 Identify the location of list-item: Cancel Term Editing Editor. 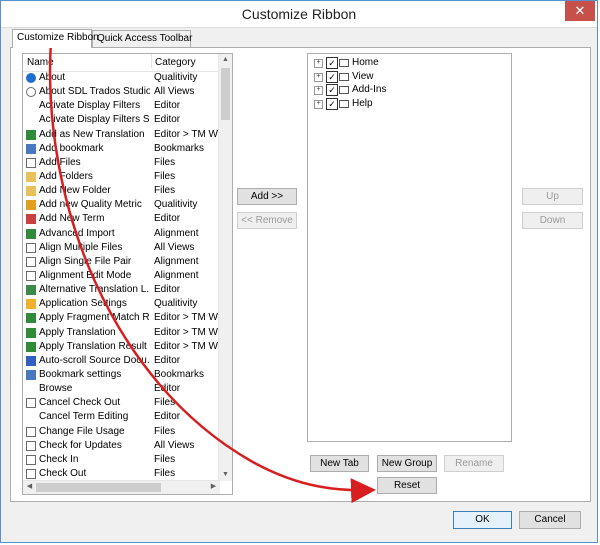
(121, 417).